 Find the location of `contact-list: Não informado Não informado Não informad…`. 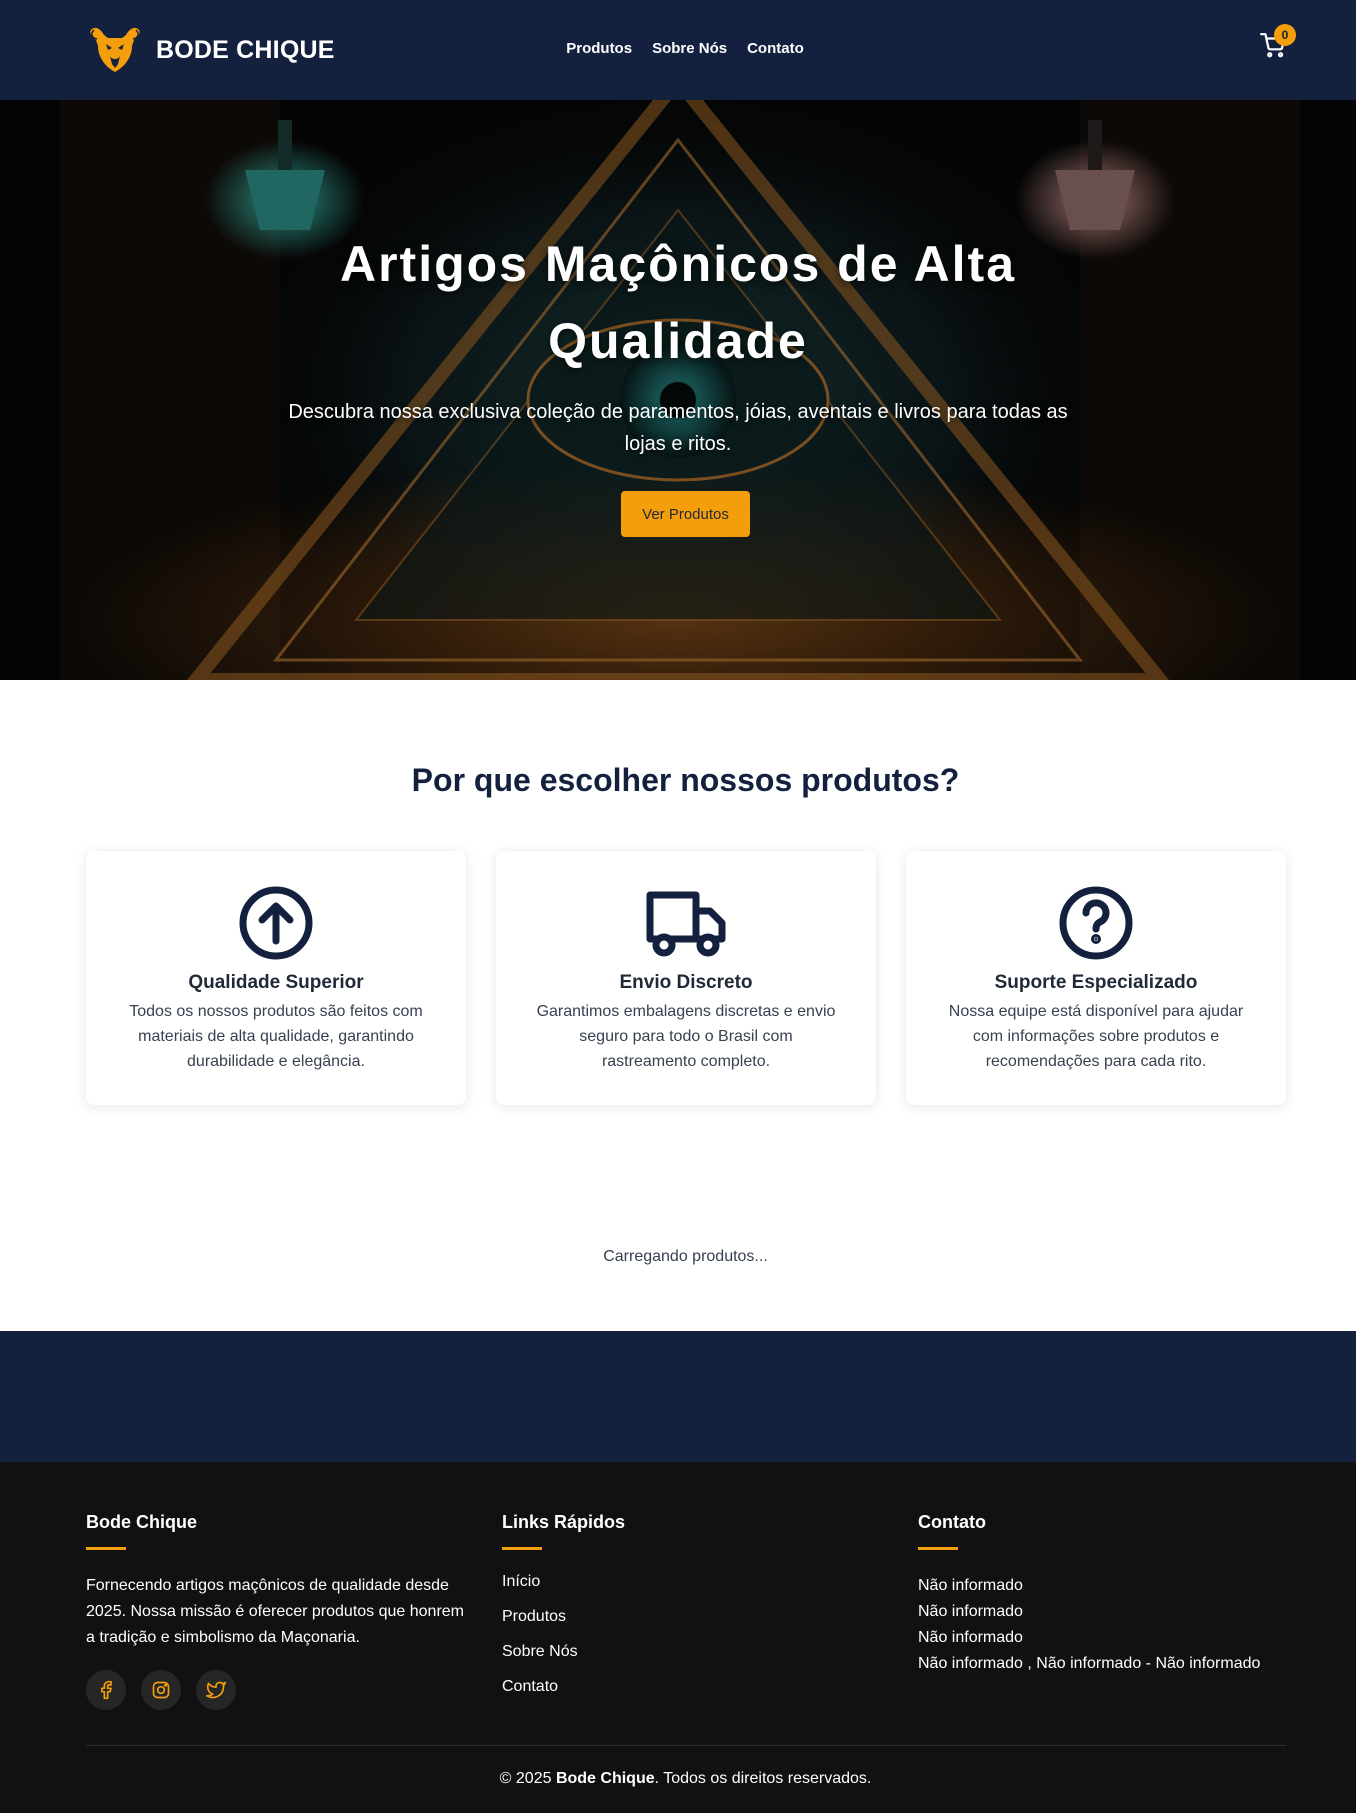

contact-list: Não informado Não informado Não informad… is located at coordinates (1089, 1625).